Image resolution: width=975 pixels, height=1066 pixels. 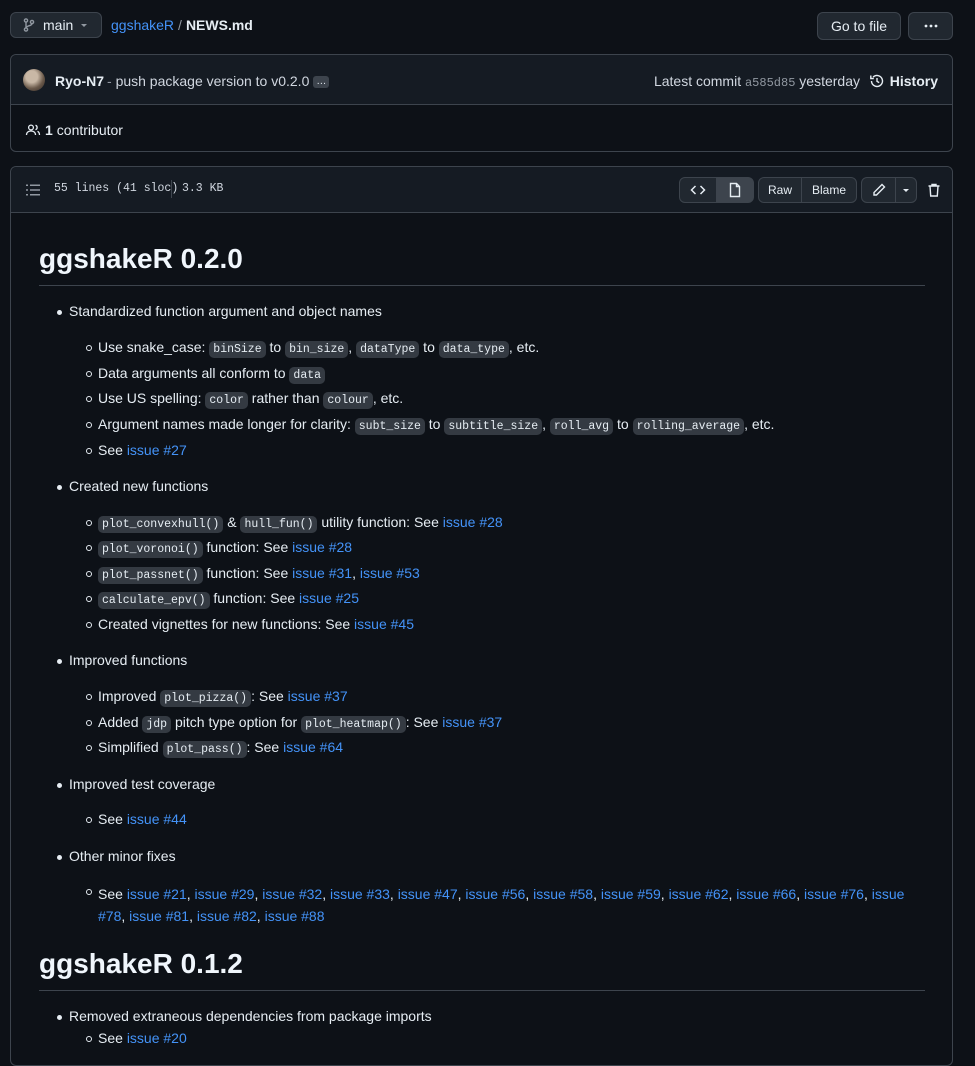 I want to click on issue-link: issue #56, so click(x=495, y=894).